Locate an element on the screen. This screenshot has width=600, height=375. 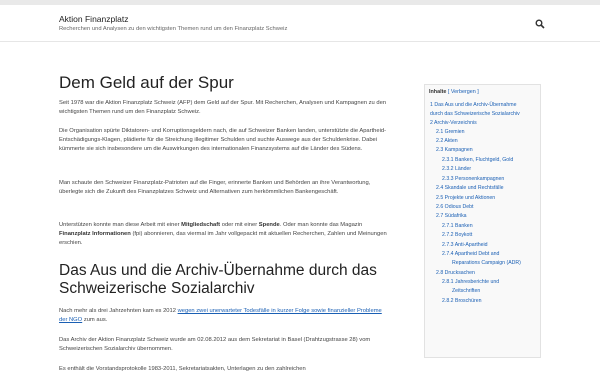
toc-item: 2.3.1 Banken, Fluchtgeld, Gold is located at coordinates (477, 160).